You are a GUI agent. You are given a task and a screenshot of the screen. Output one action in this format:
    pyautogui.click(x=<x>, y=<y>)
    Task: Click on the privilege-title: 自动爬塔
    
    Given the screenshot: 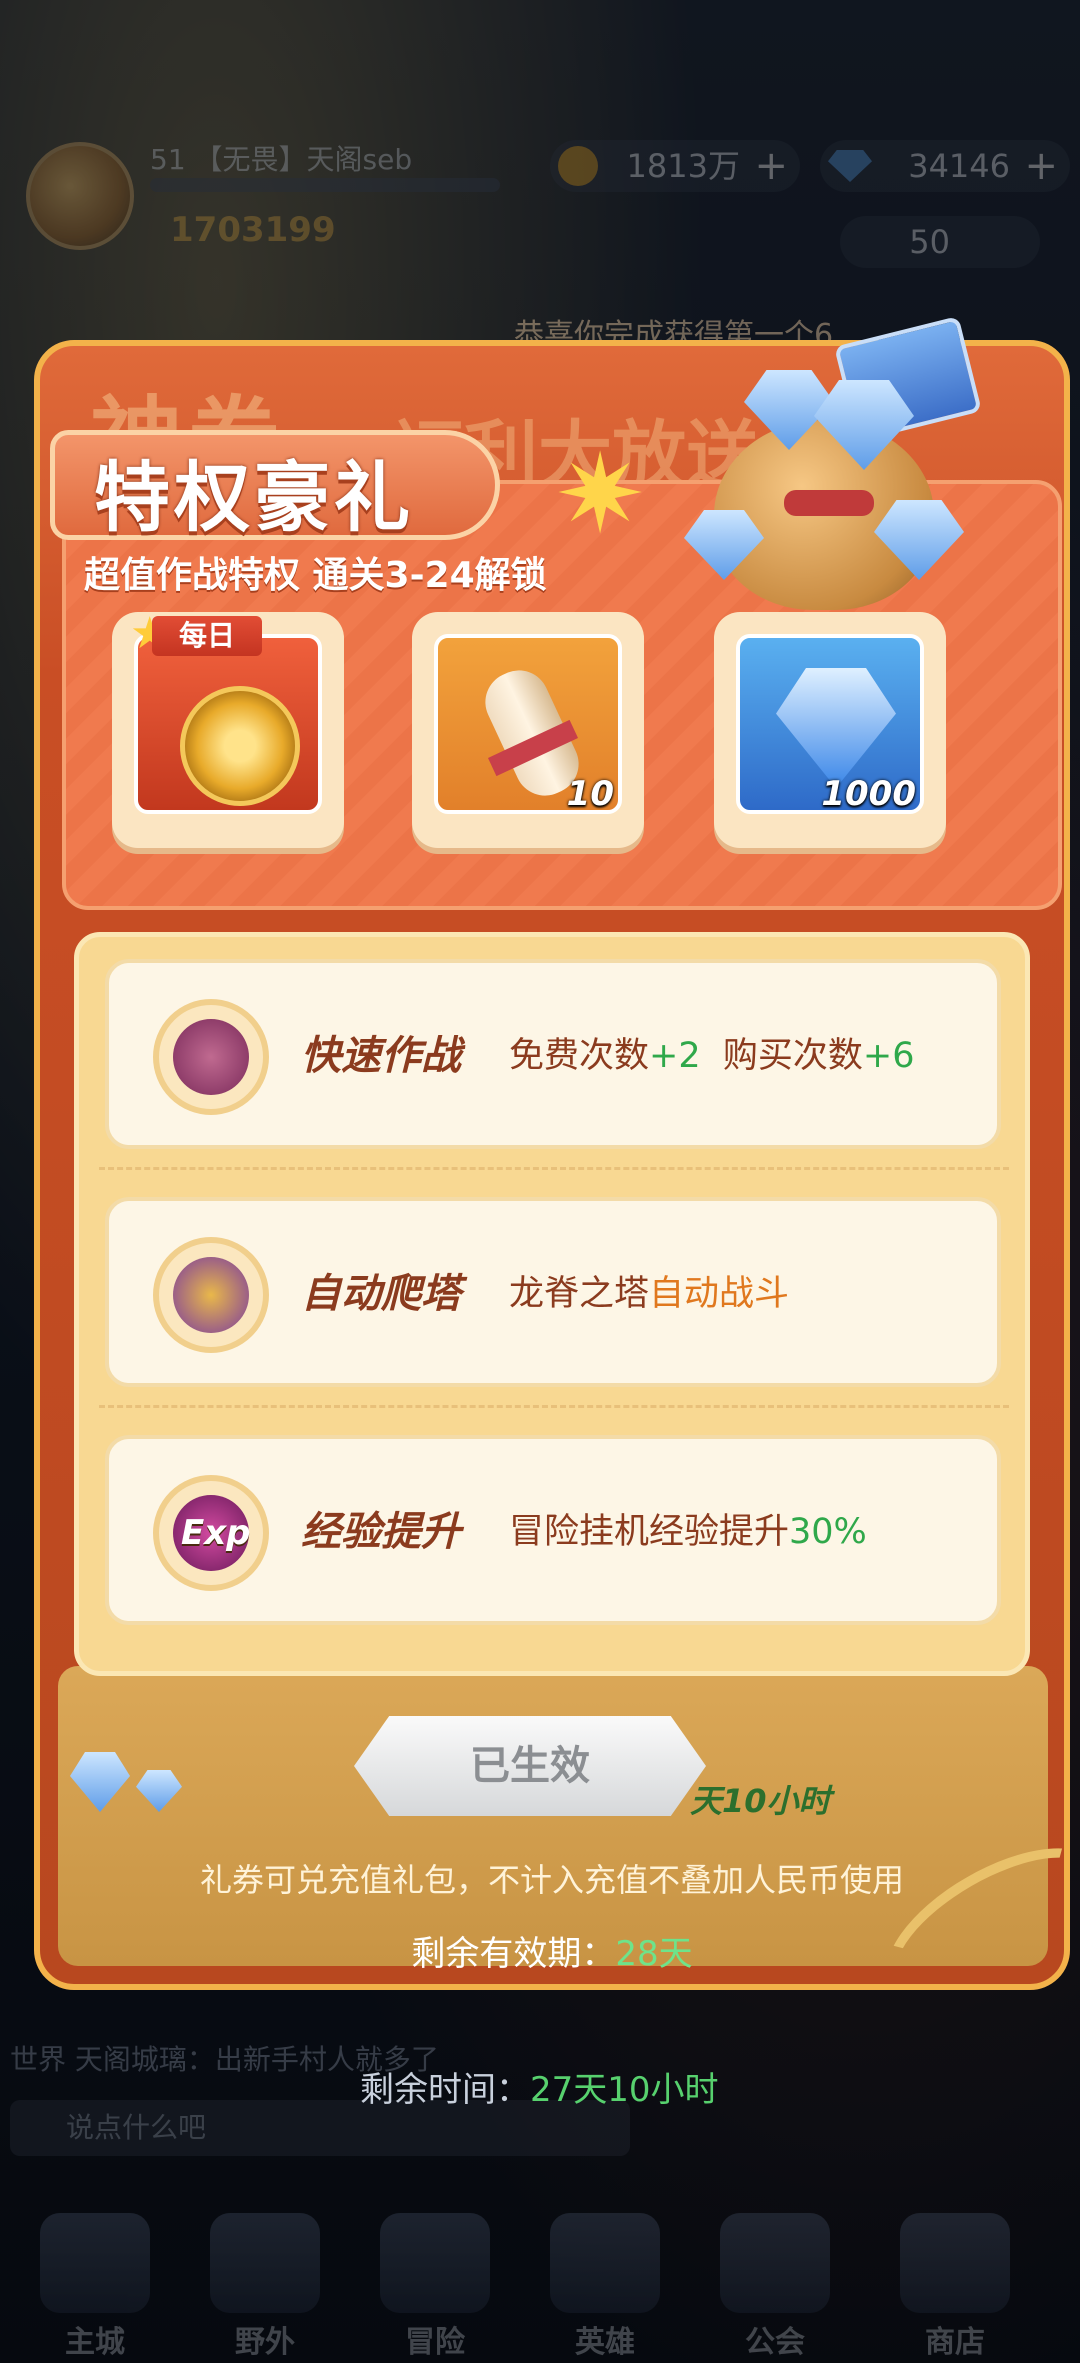 What is the action you would take?
    pyautogui.click(x=381, y=1294)
    